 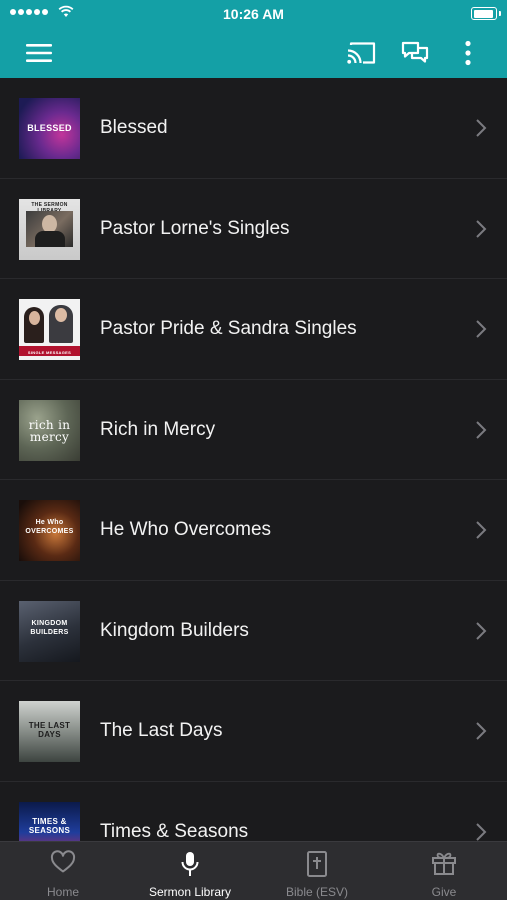 What do you see at coordinates (190, 892) in the screenshot?
I see `tab-label: Sermon Library` at bounding box center [190, 892].